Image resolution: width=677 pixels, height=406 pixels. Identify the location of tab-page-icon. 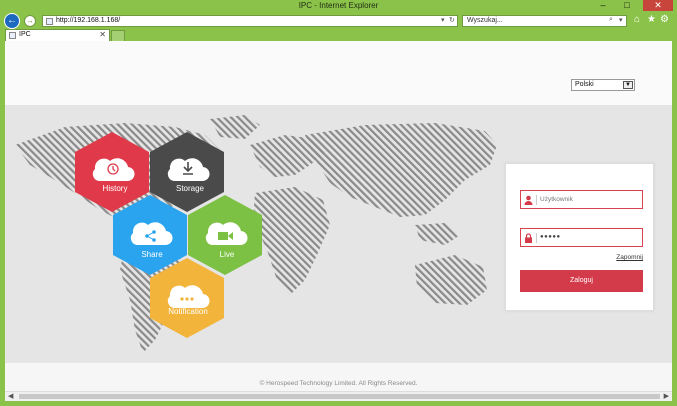
(12, 35).